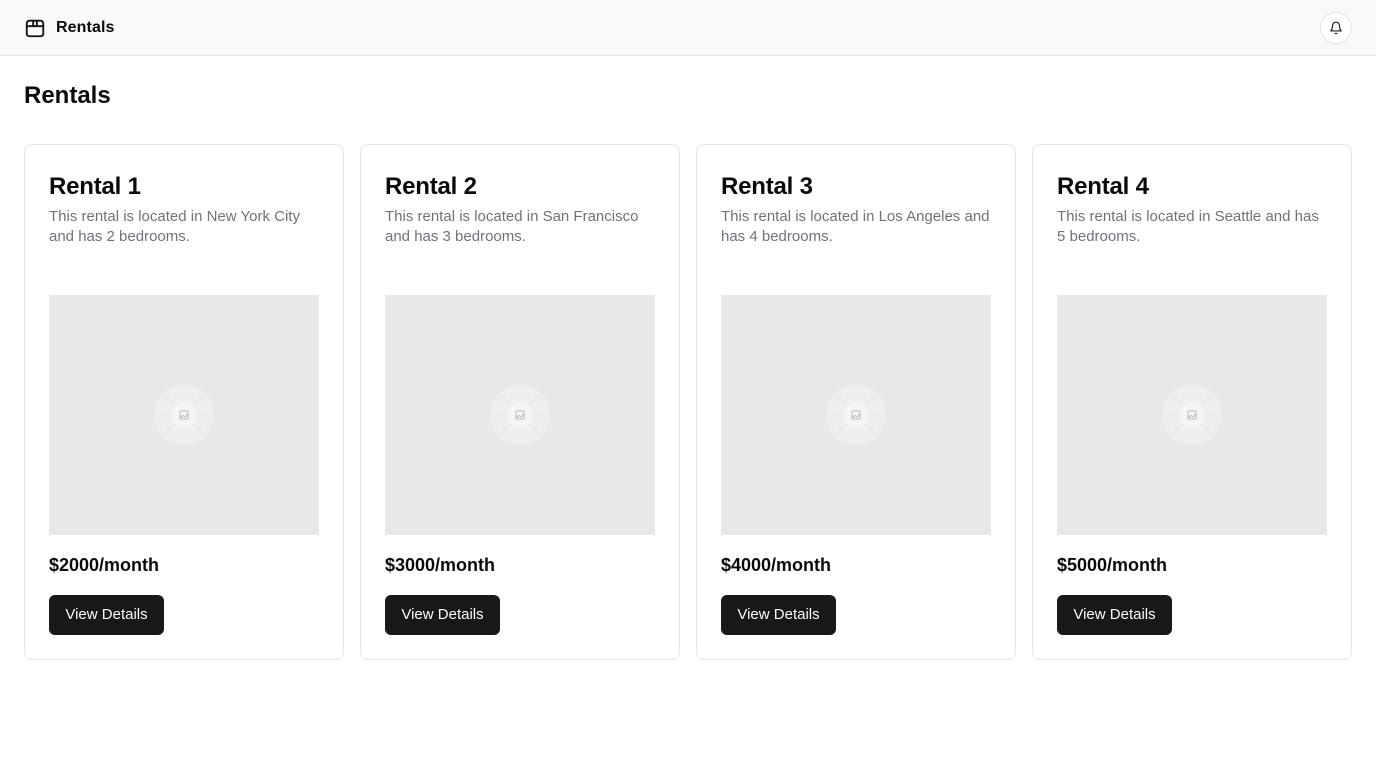  What do you see at coordinates (104, 565) in the screenshot?
I see `rental-card-price: $2000/month` at bounding box center [104, 565].